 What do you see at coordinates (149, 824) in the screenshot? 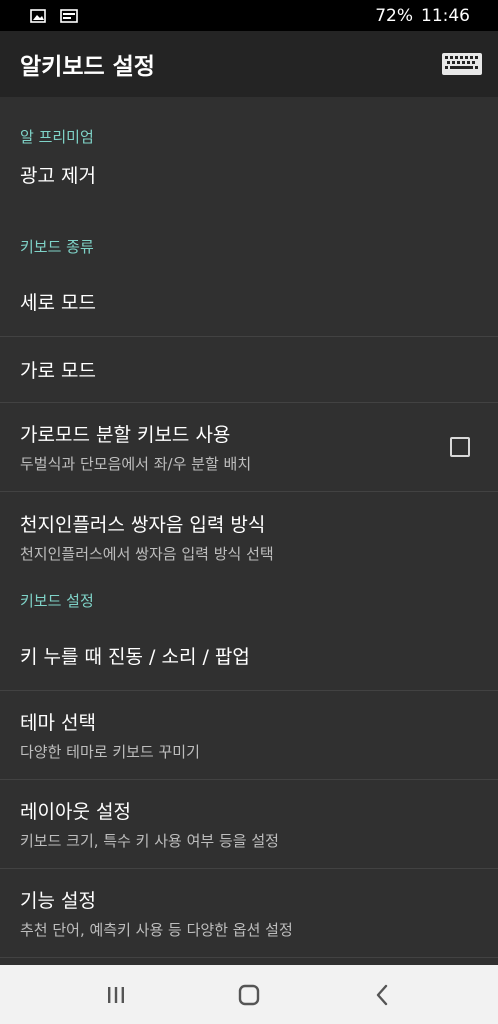
I see `layout-text: 레이아웃 설정 키보드 크기, 특수 키 사용 여부 등을 설정` at bounding box center [149, 824].